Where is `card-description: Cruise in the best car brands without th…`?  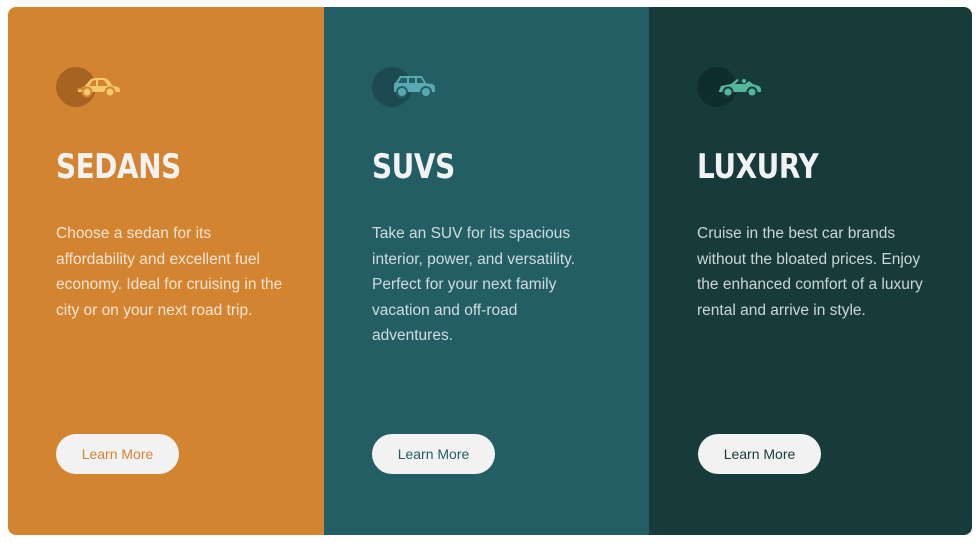 card-description: Cruise in the best car brands without th… is located at coordinates (810, 272).